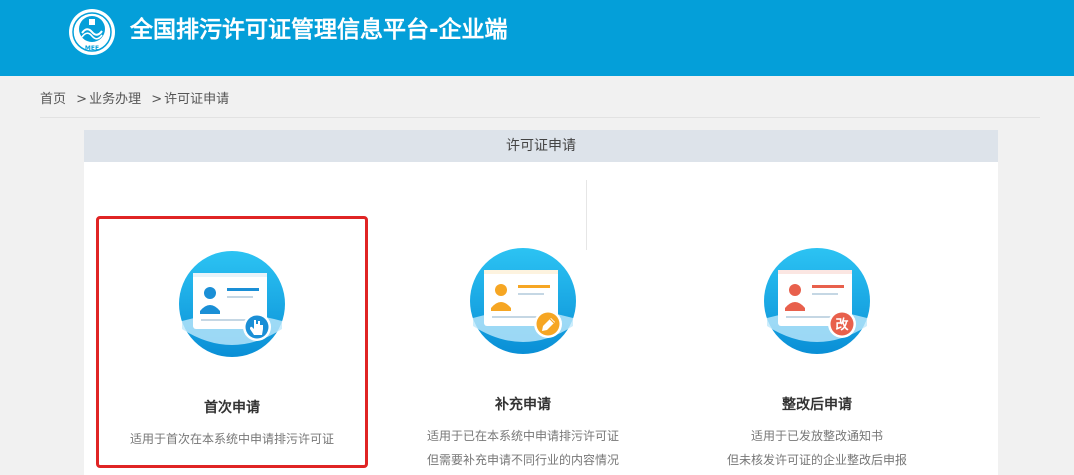 The height and width of the screenshot is (475, 1074). I want to click on option-description: 适用于已在本系统中申请排污许可证 但需要补充申请不同行业的内容情况, so click(523, 448).